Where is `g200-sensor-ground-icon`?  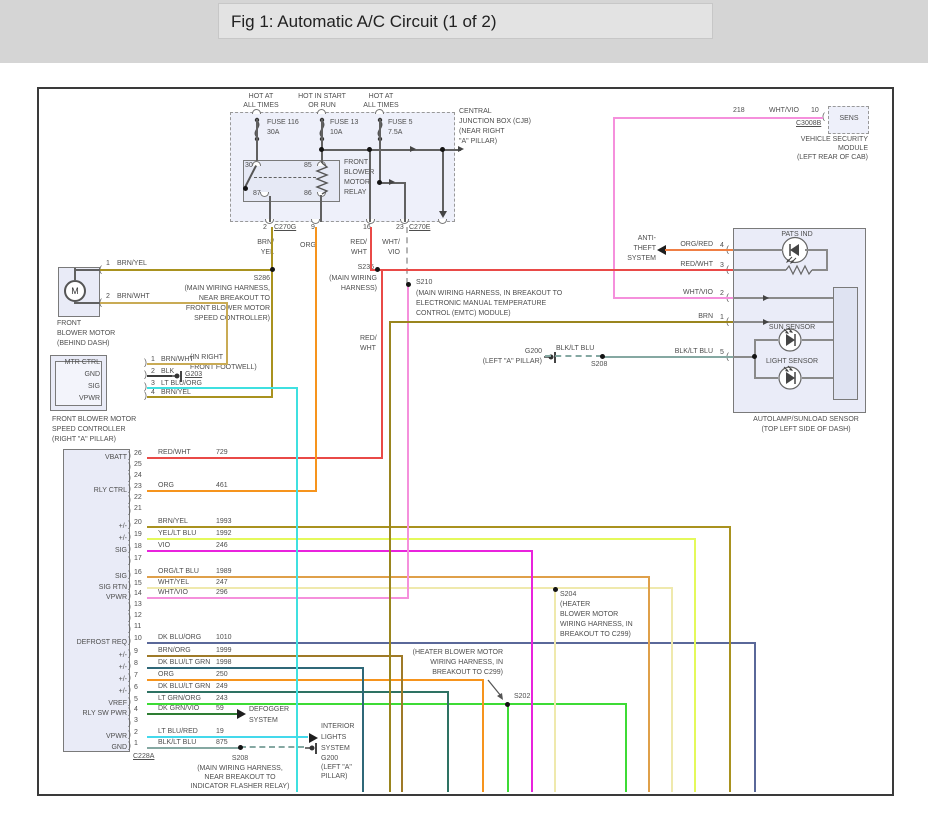
g200-sensor-ground-icon is located at coordinates (550, 357).